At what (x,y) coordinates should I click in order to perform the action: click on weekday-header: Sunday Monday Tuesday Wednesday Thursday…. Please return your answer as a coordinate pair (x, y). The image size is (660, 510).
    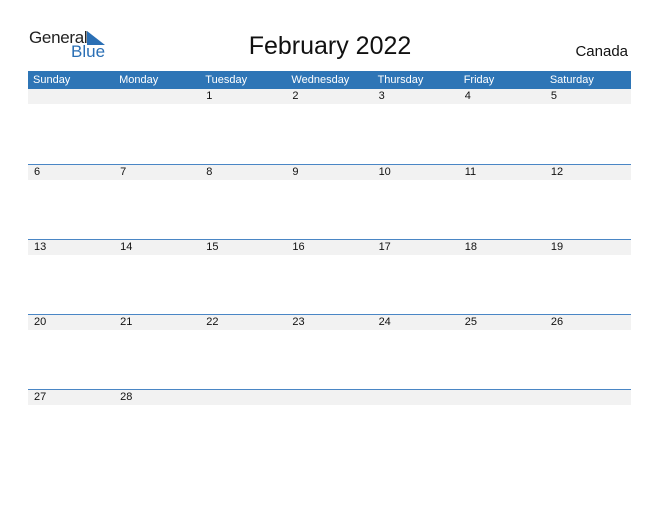
    Looking at the image, I should click on (329, 80).